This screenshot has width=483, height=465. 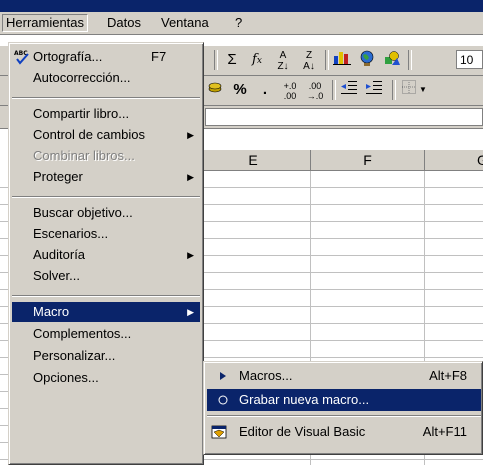 What do you see at coordinates (253, 160) in the screenshot?
I see `column-header-e: E` at bounding box center [253, 160].